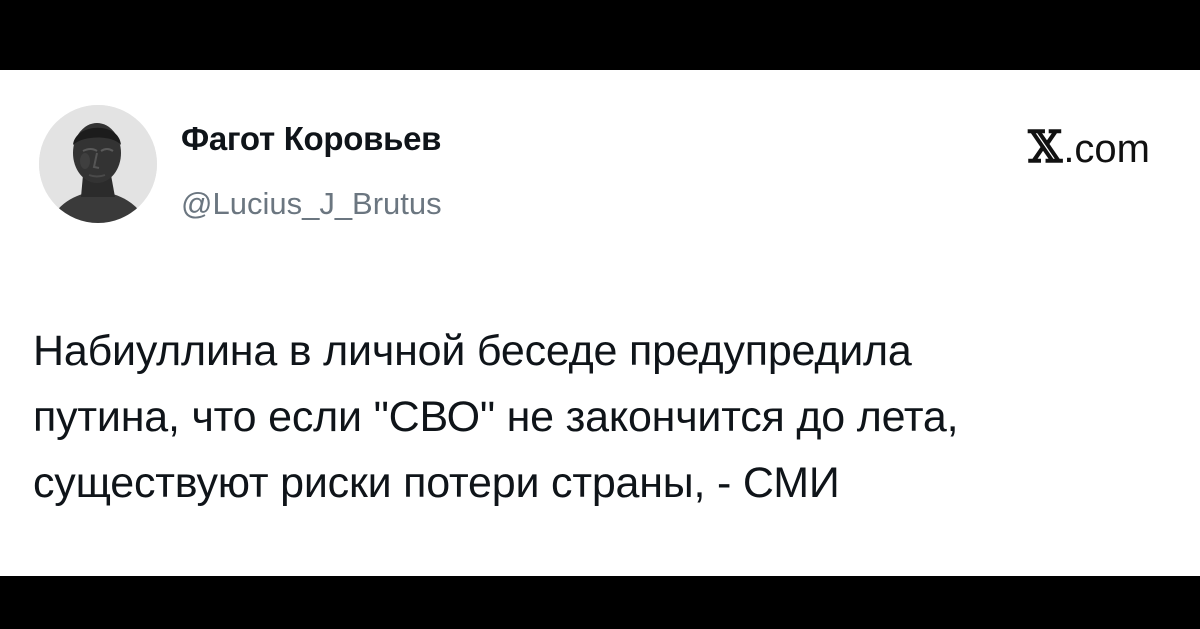  I want to click on avatar, so click(98, 164).